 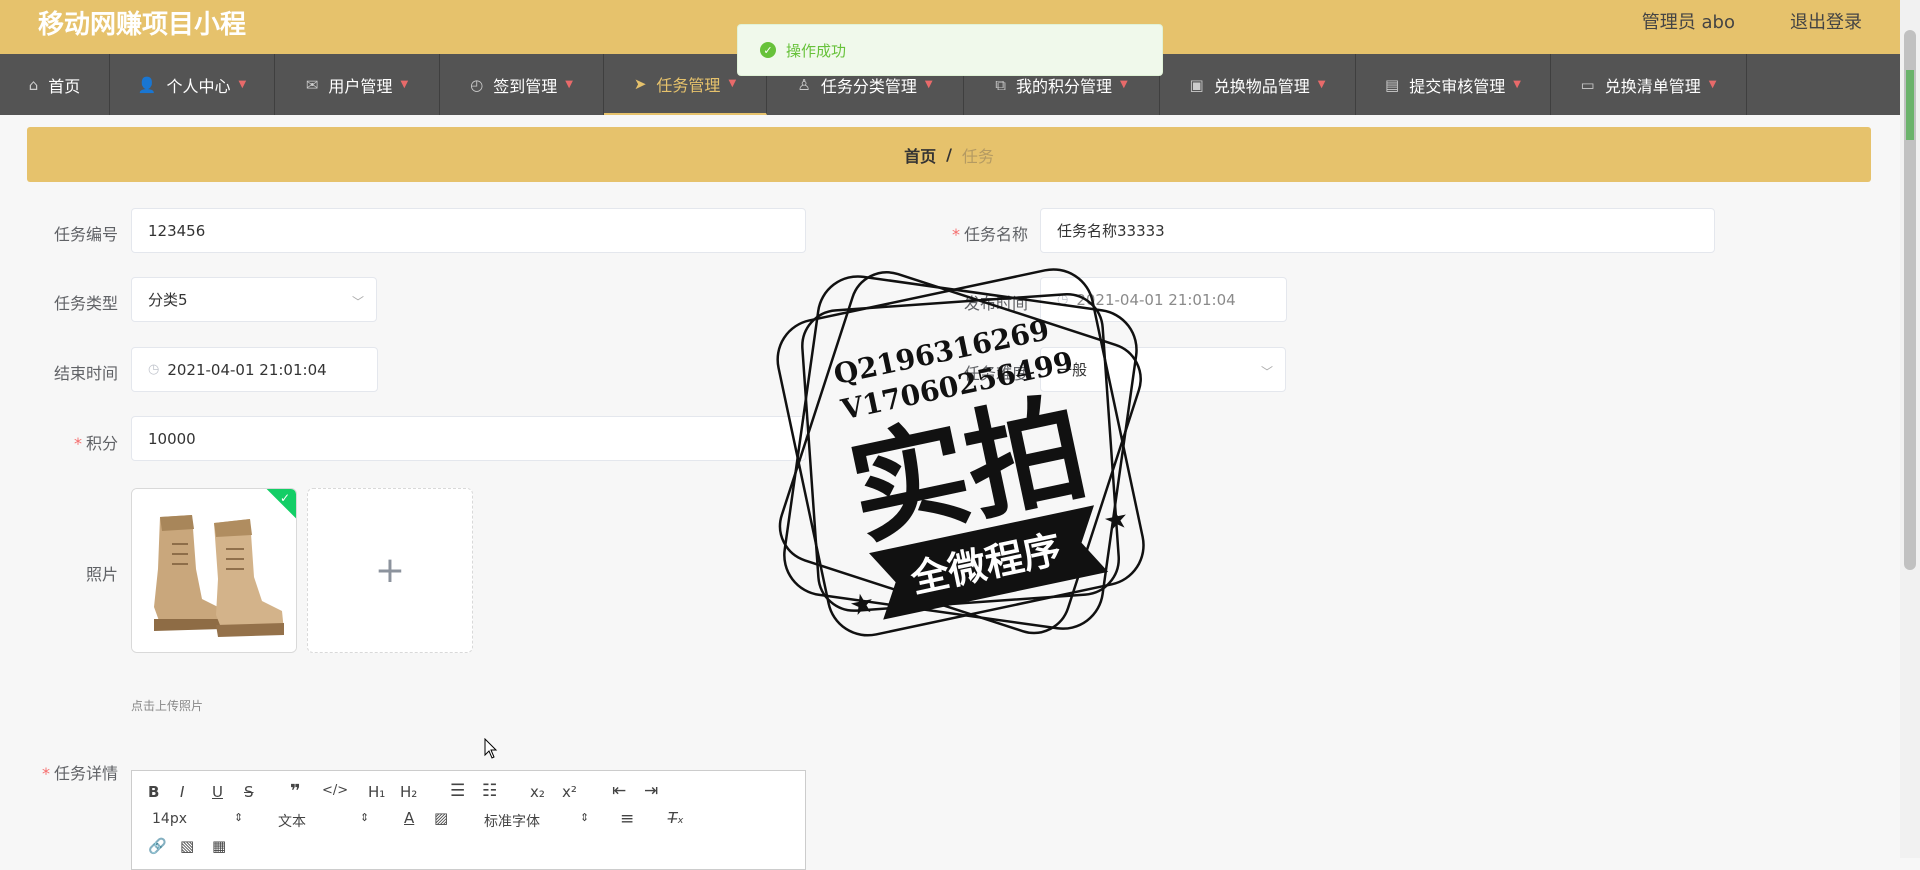 What do you see at coordinates (409, 818) in the screenshot?
I see `font-color-icon: A` at bounding box center [409, 818].